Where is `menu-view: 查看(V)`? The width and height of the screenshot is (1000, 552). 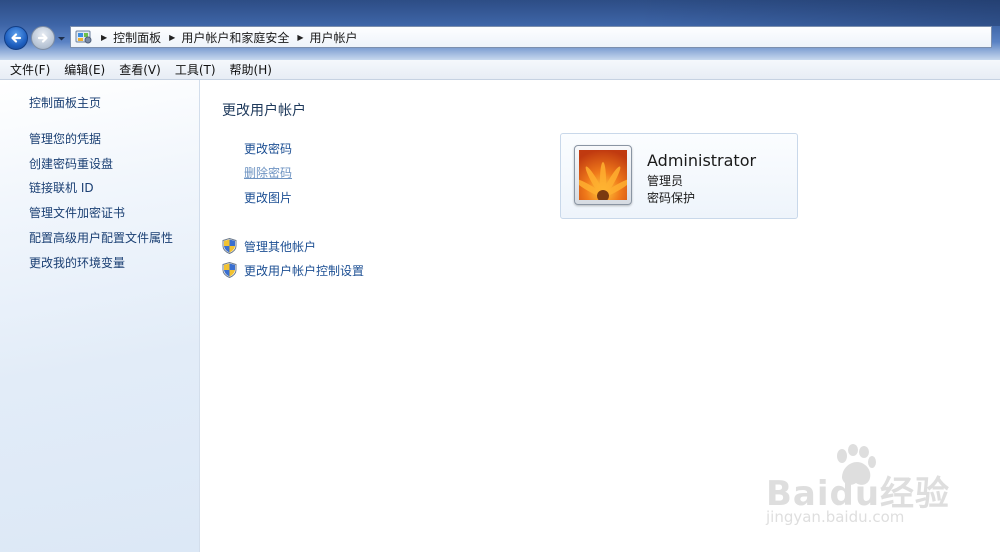
menu-view: 查看(V) is located at coordinates (140, 69).